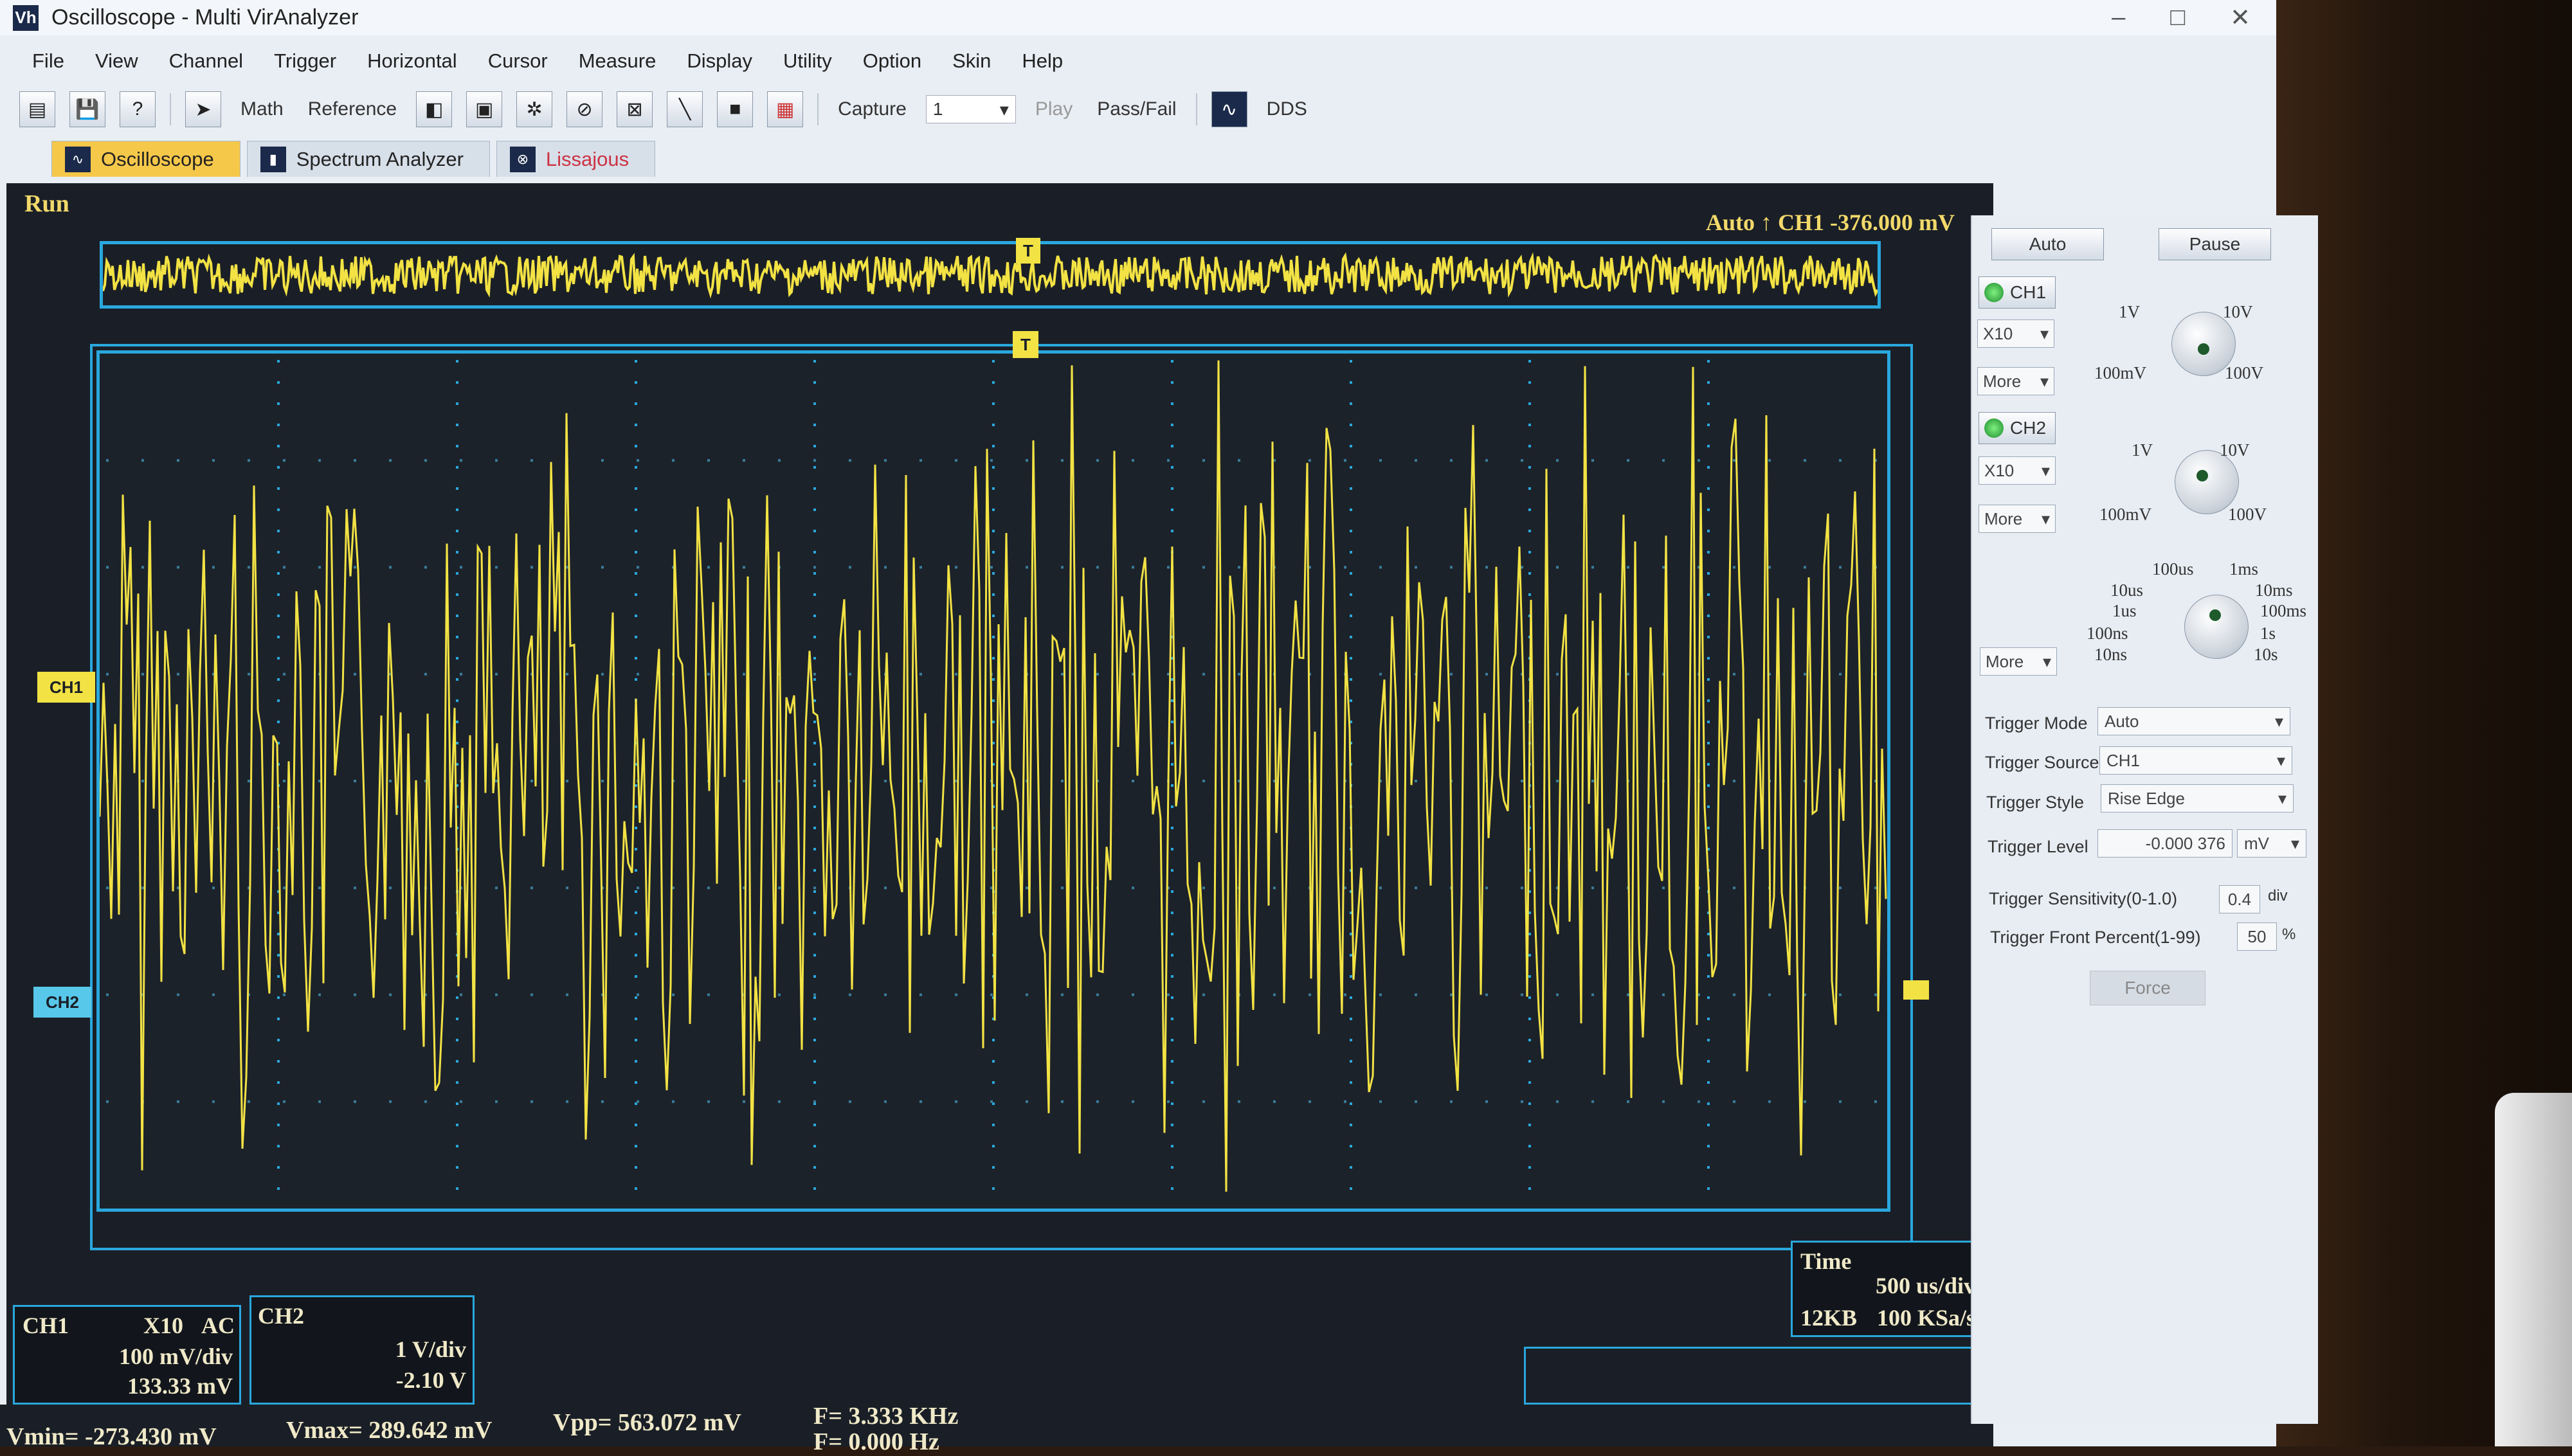  Describe the element at coordinates (2177, 18) in the screenshot. I see `maximize-button: □` at that location.